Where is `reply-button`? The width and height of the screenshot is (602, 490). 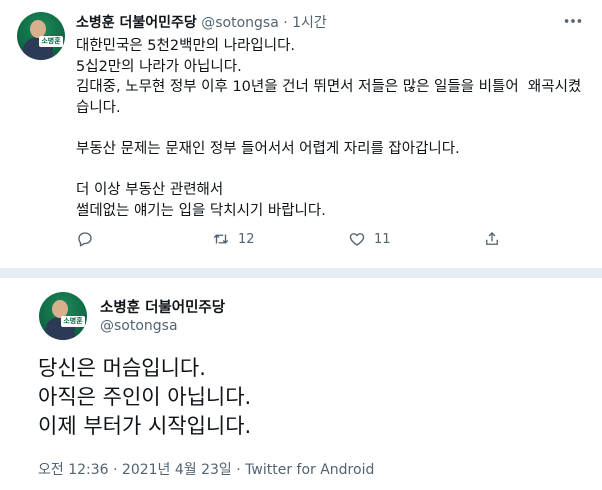
reply-button is located at coordinates (89, 239).